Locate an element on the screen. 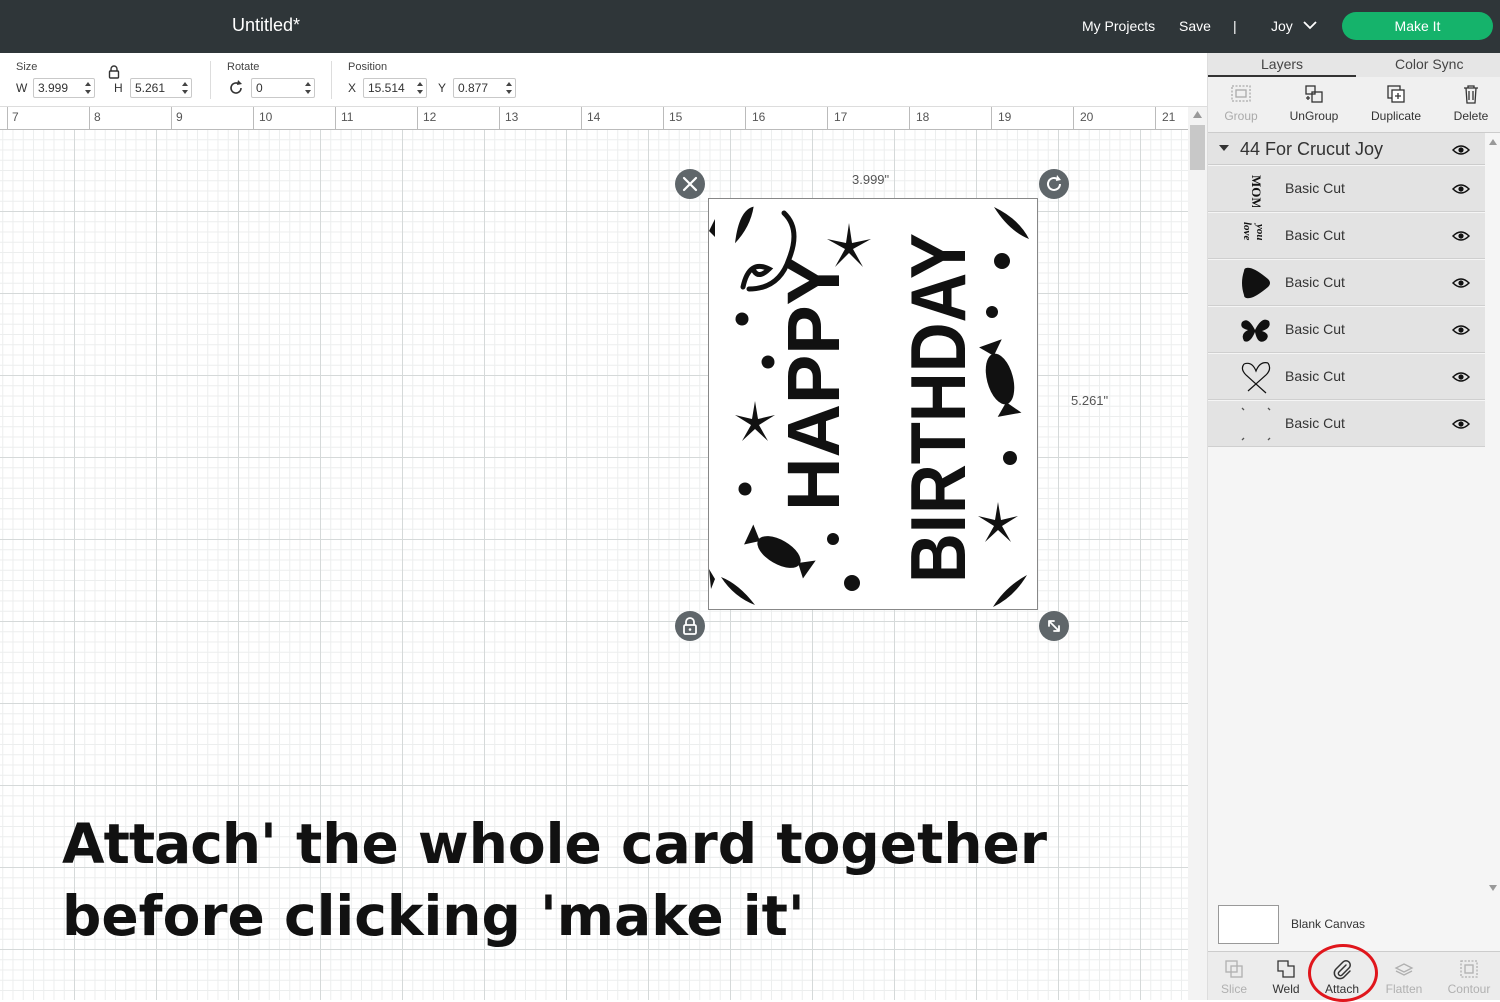  x-position-input: 15.514 is located at coordinates (395, 88).